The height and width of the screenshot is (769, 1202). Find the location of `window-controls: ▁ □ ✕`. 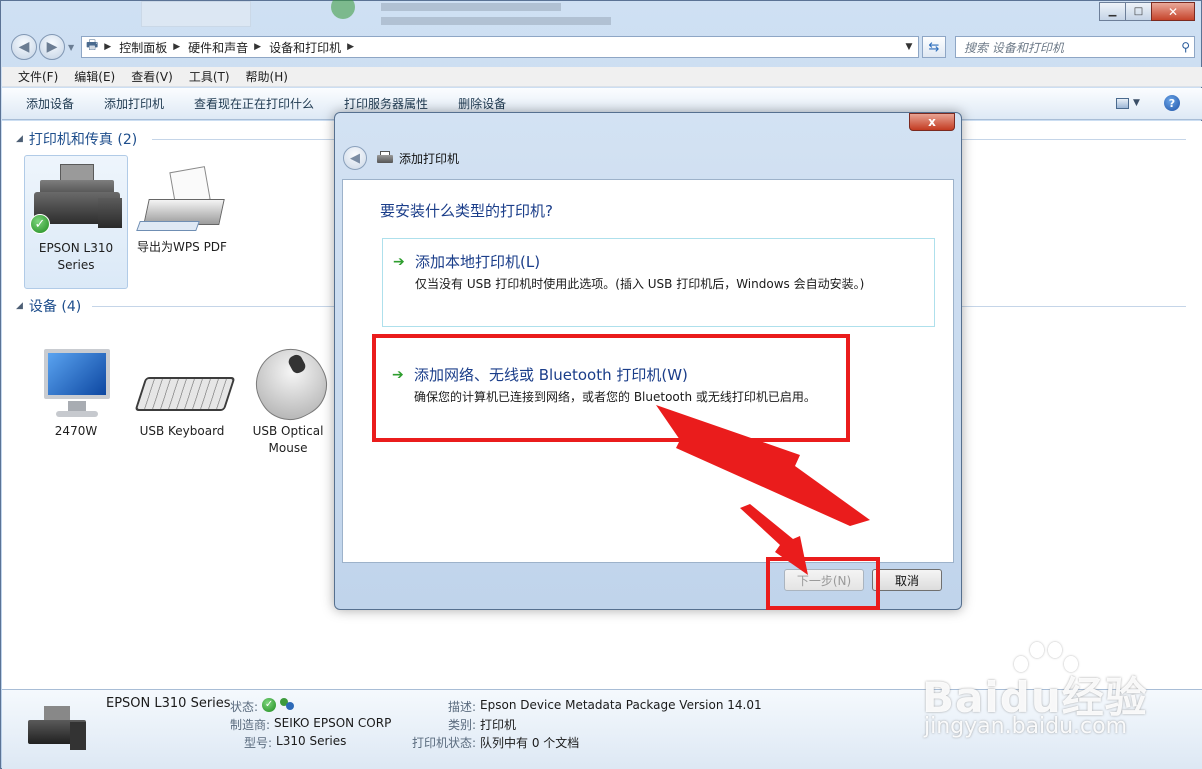

window-controls: ▁ □ ✕ is located at coordinates (1147, 11).